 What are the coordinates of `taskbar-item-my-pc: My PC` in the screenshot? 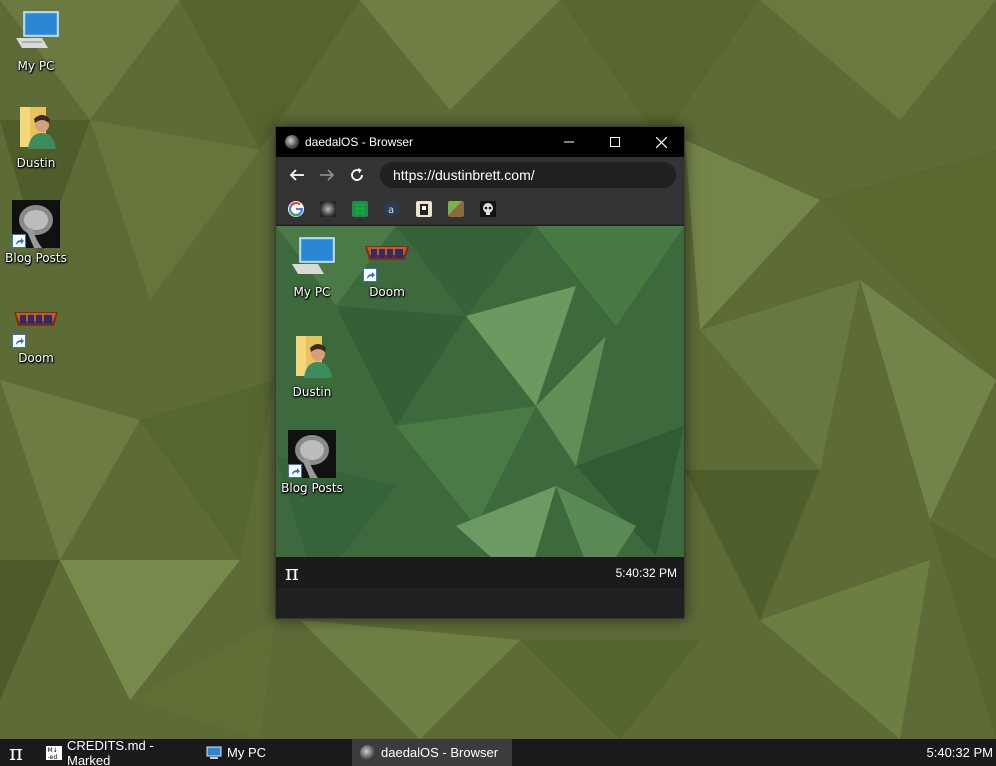 It's located at (275, 752).